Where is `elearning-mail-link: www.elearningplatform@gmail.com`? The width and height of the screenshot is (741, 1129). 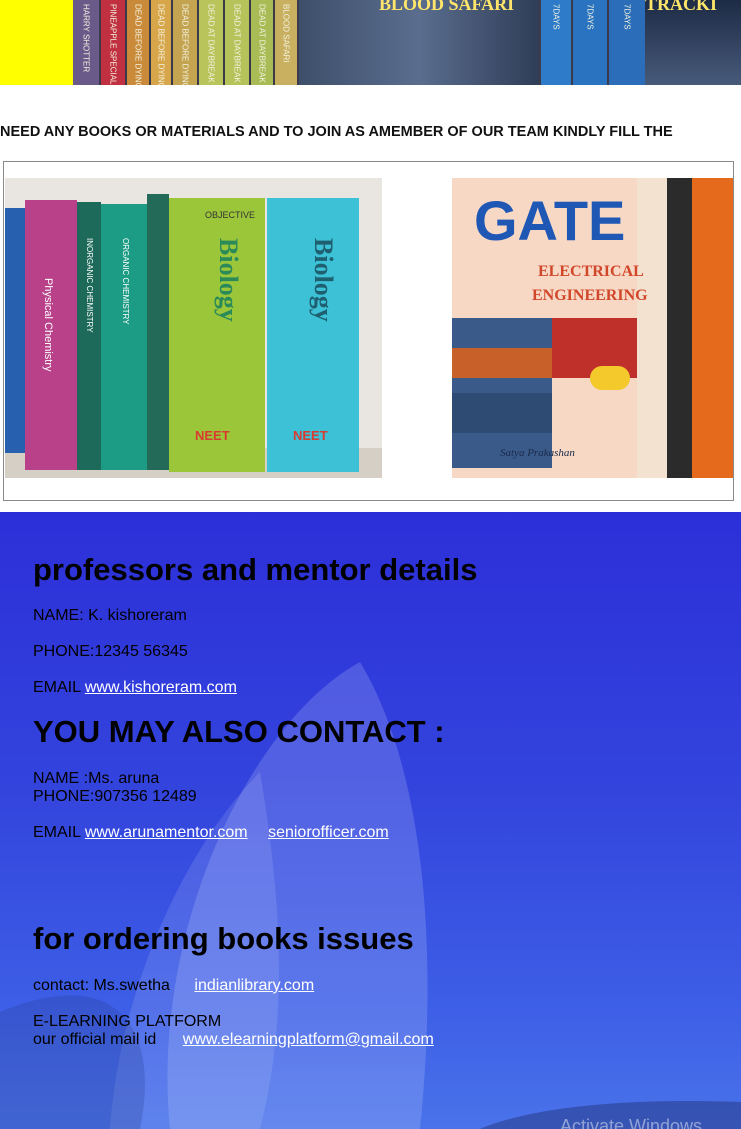 elearning-mail-link: www.elearningplatform@gmail.com is located at coordinates (308, 1039).